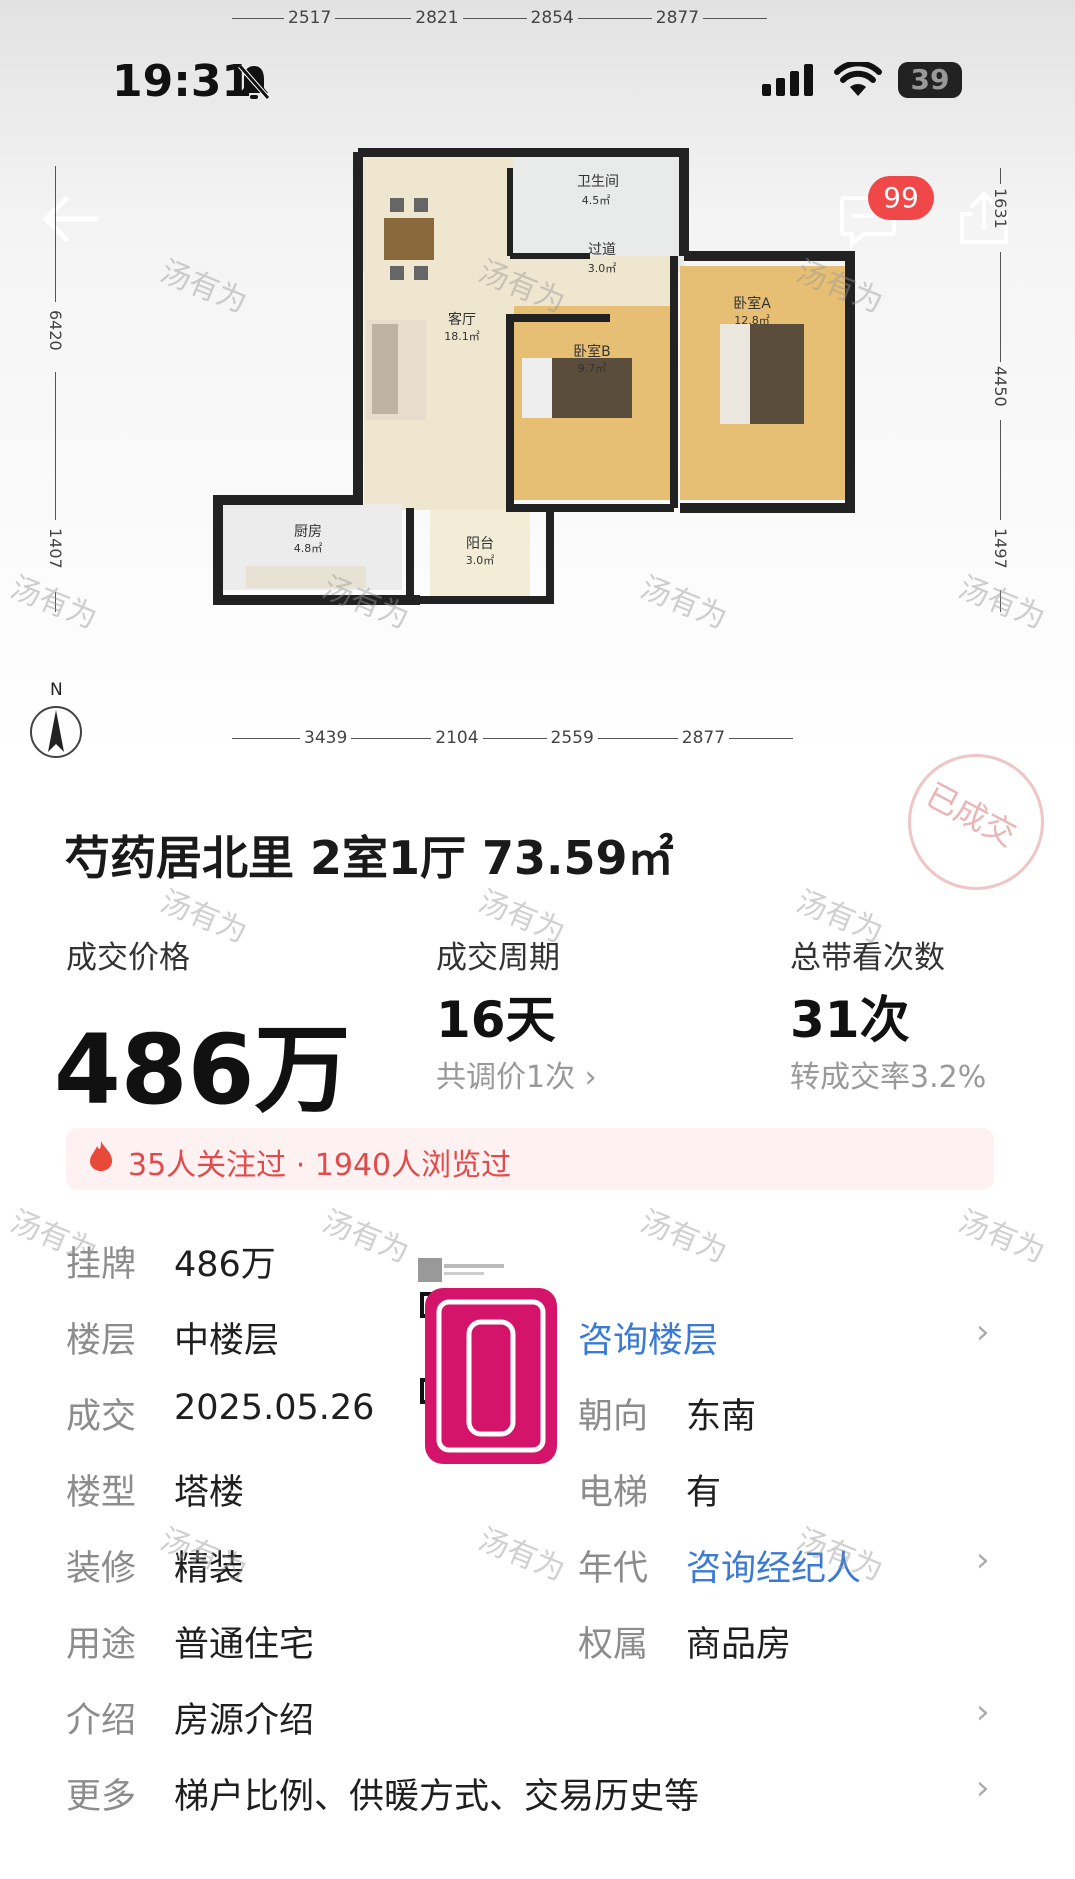 The width and height of the screenshot is (1075, 1879). Describe the element at coordinates (704, 1493) in the screenshot. I see `elevator-value: 有` at that location.